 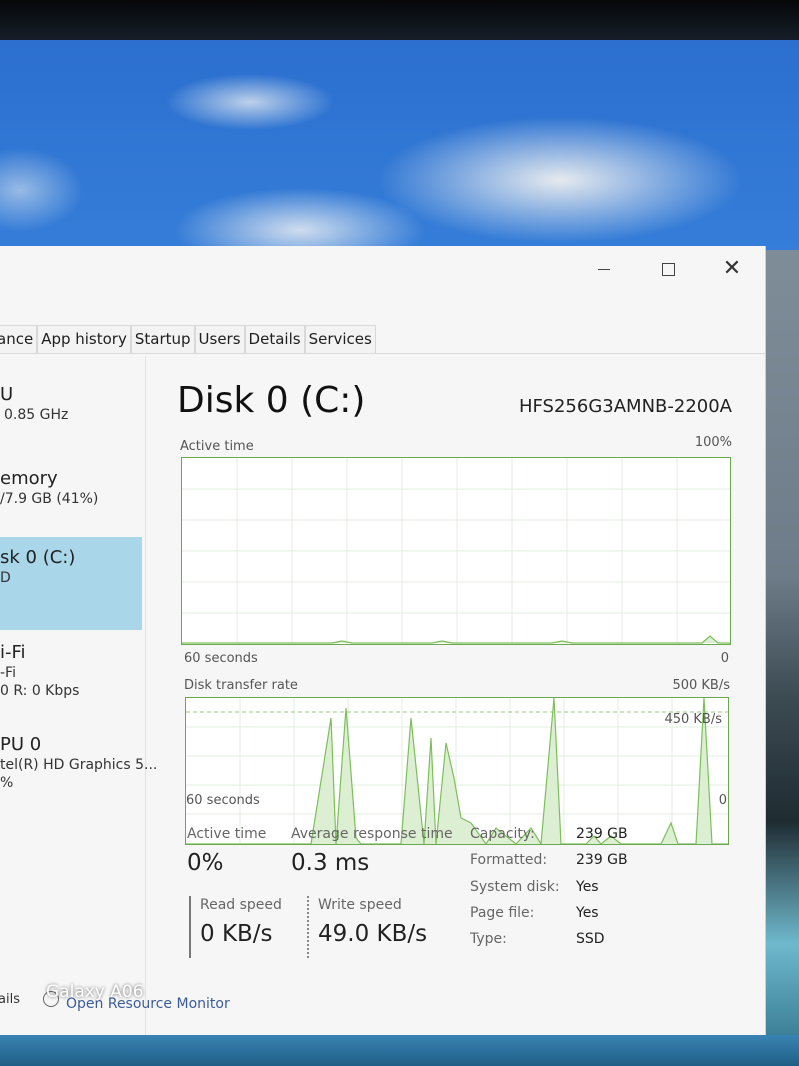 What do you see at coordinates (587, 887) in the screenshot?
I see `system-disk-value: Yes` at bounding box center [587, 887].